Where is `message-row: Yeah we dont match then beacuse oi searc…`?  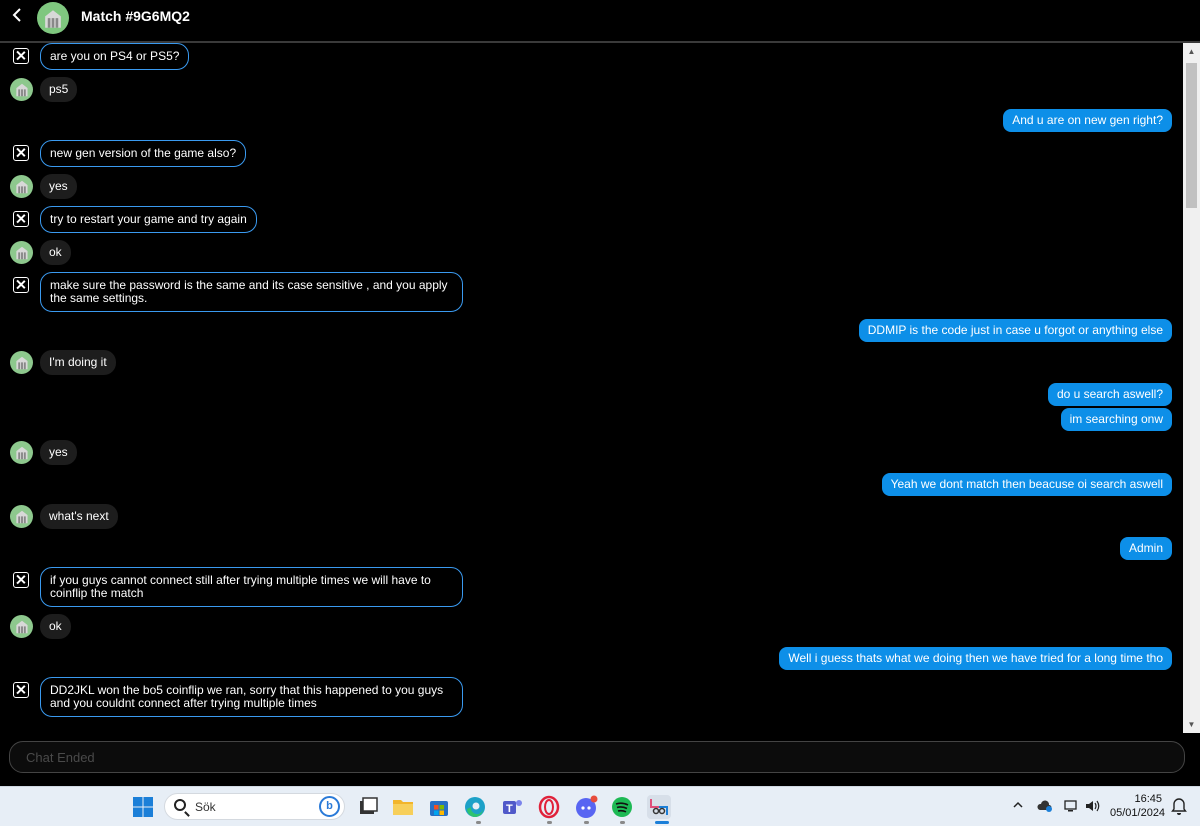
message-row: Yeah we dont match then beacuse oi searc… is located at coordinates (591, 484).